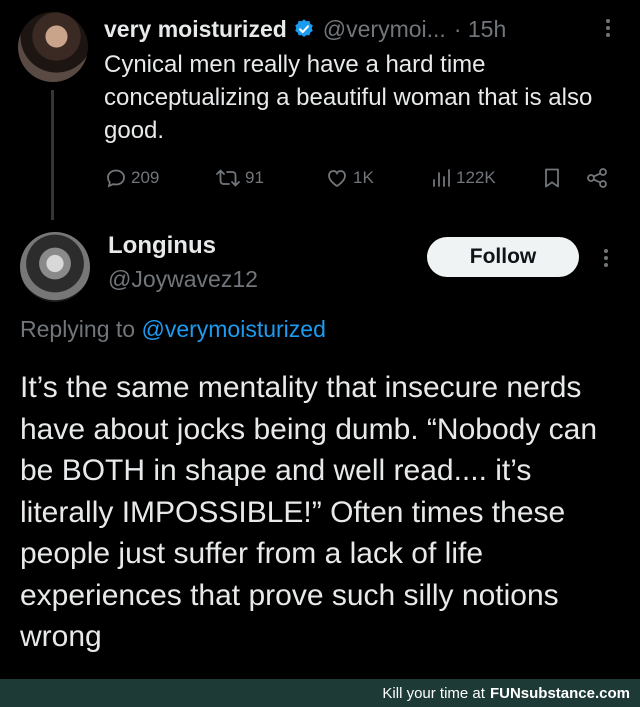  Describe the element at coordinates (320, 693) in the screenshot. I see `watermark-banner: Kill your time at FUN substance.com` at that location.